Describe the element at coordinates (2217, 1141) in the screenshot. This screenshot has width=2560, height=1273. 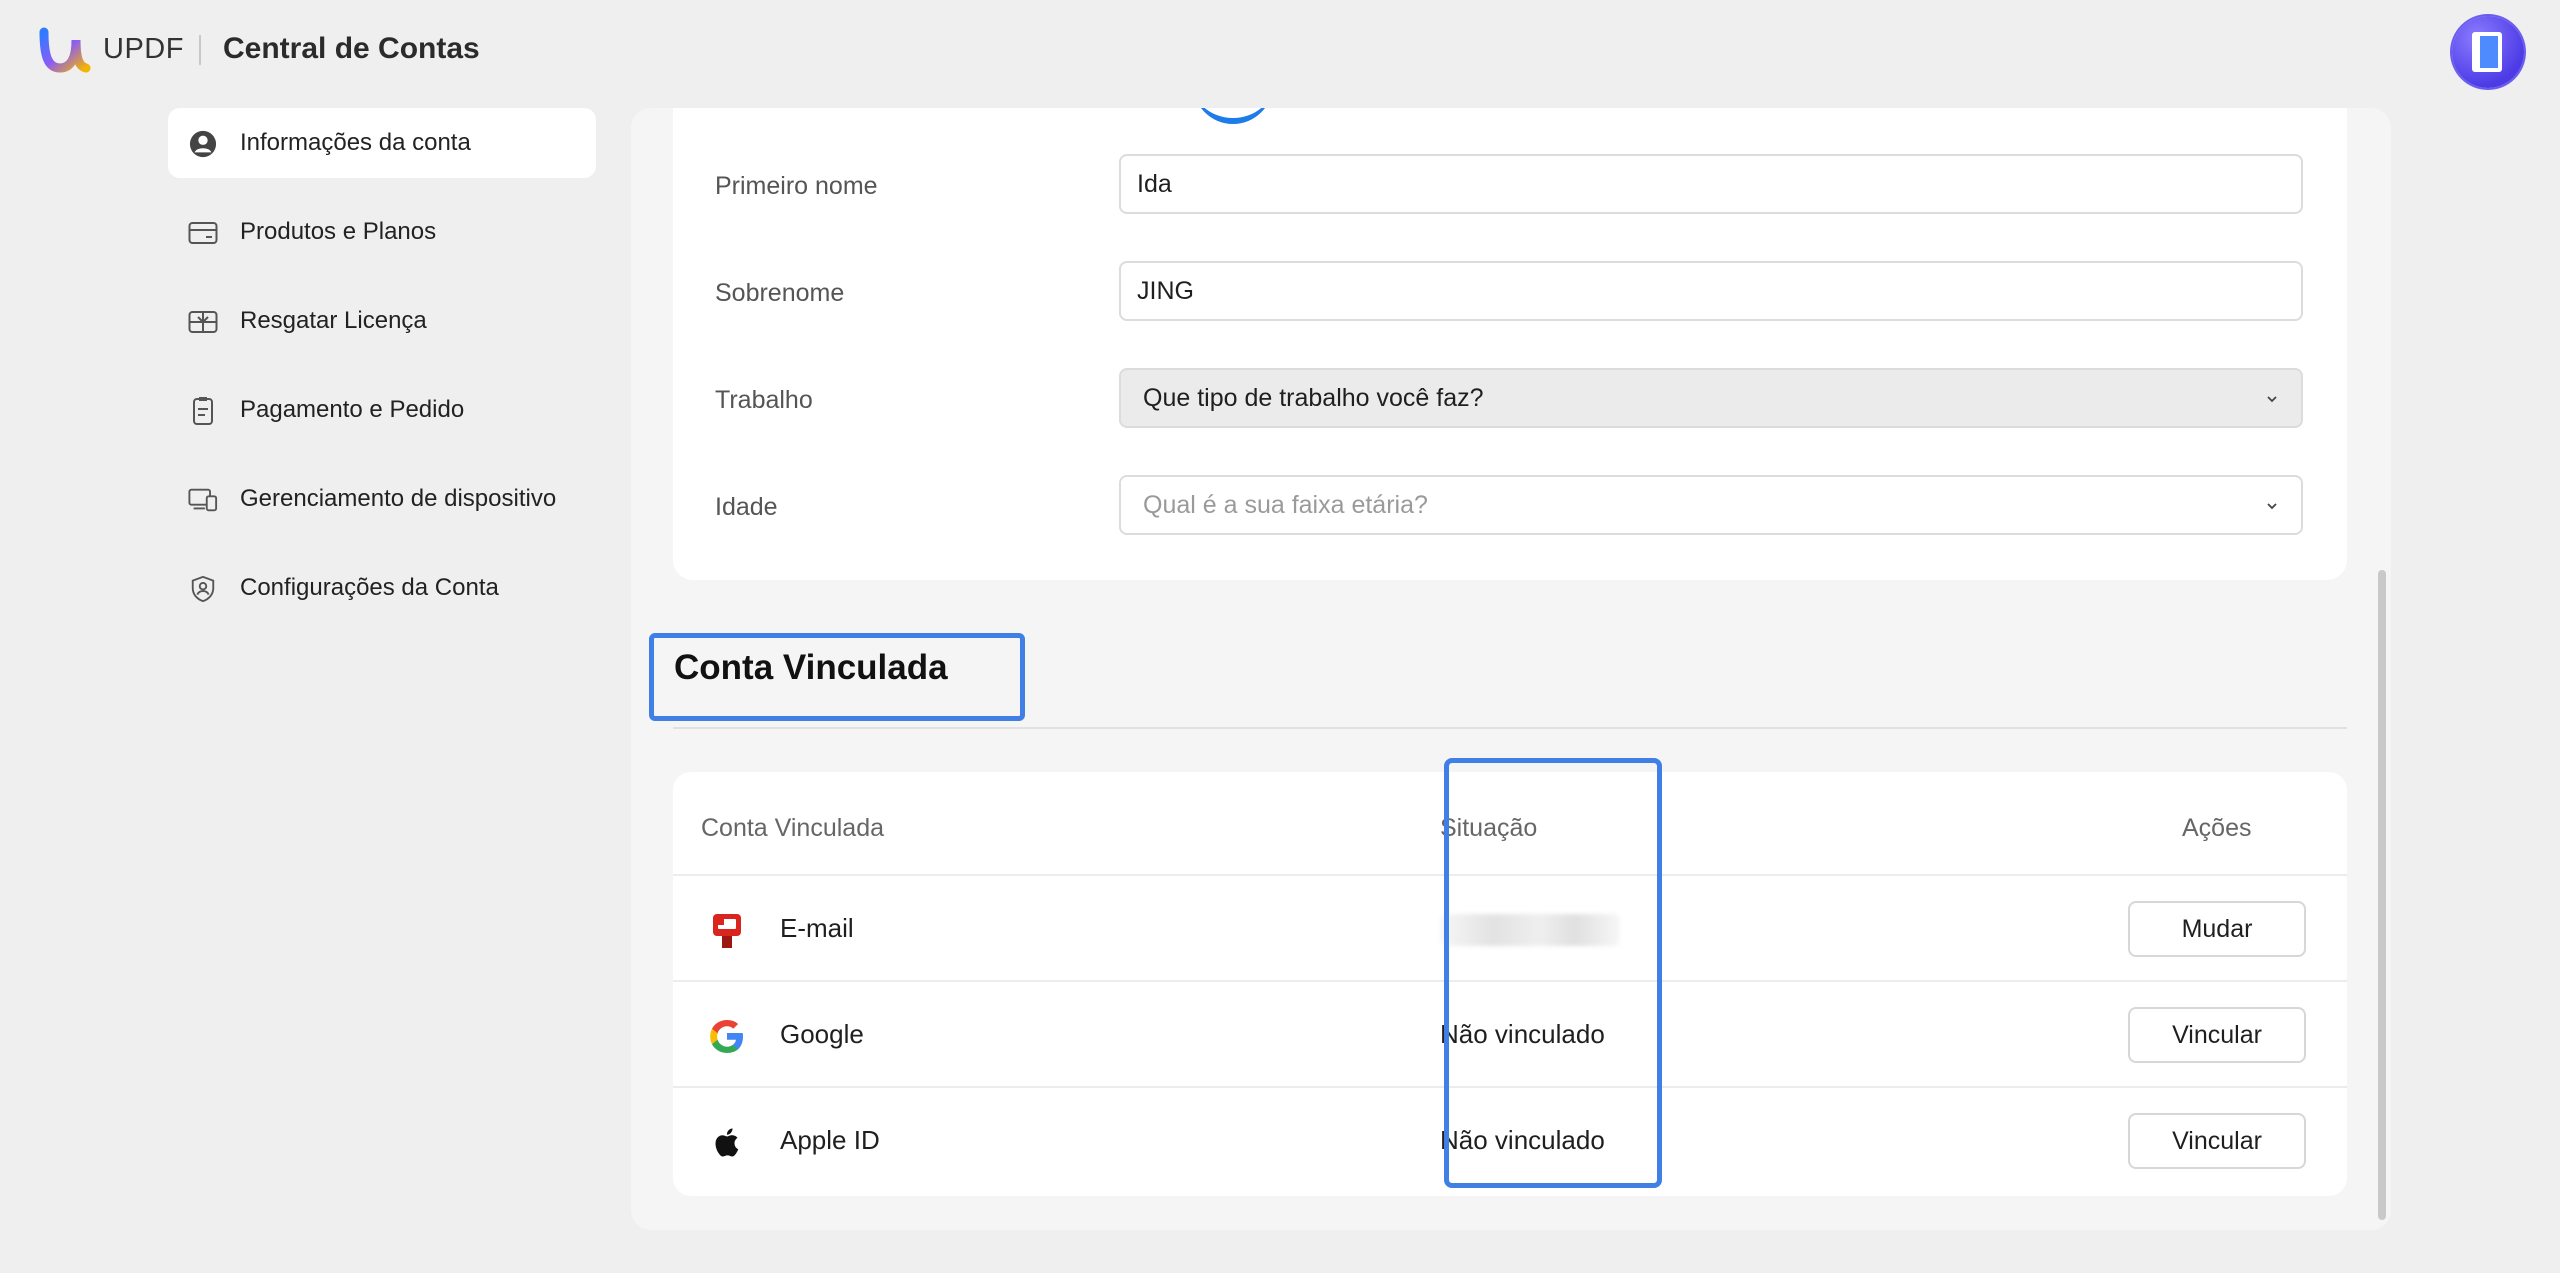
I see `link-apple-button: Vincular` at that location.